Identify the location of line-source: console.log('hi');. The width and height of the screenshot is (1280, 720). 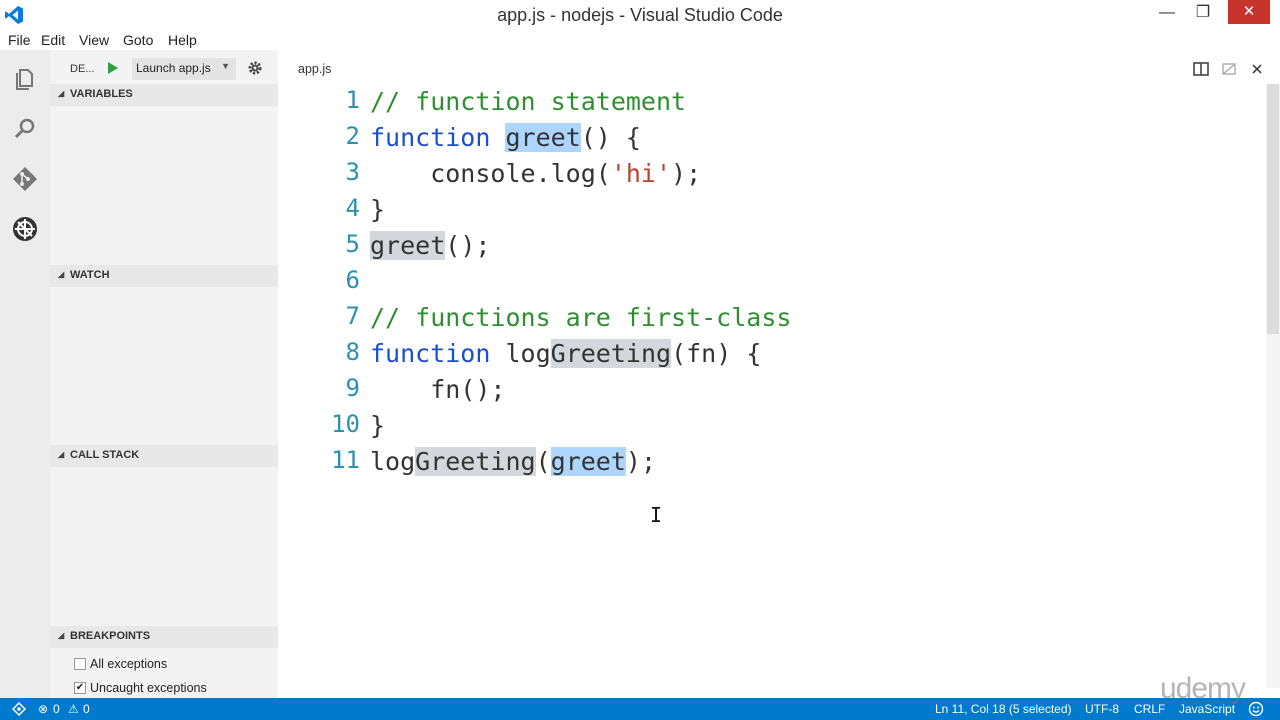
(535, 174).